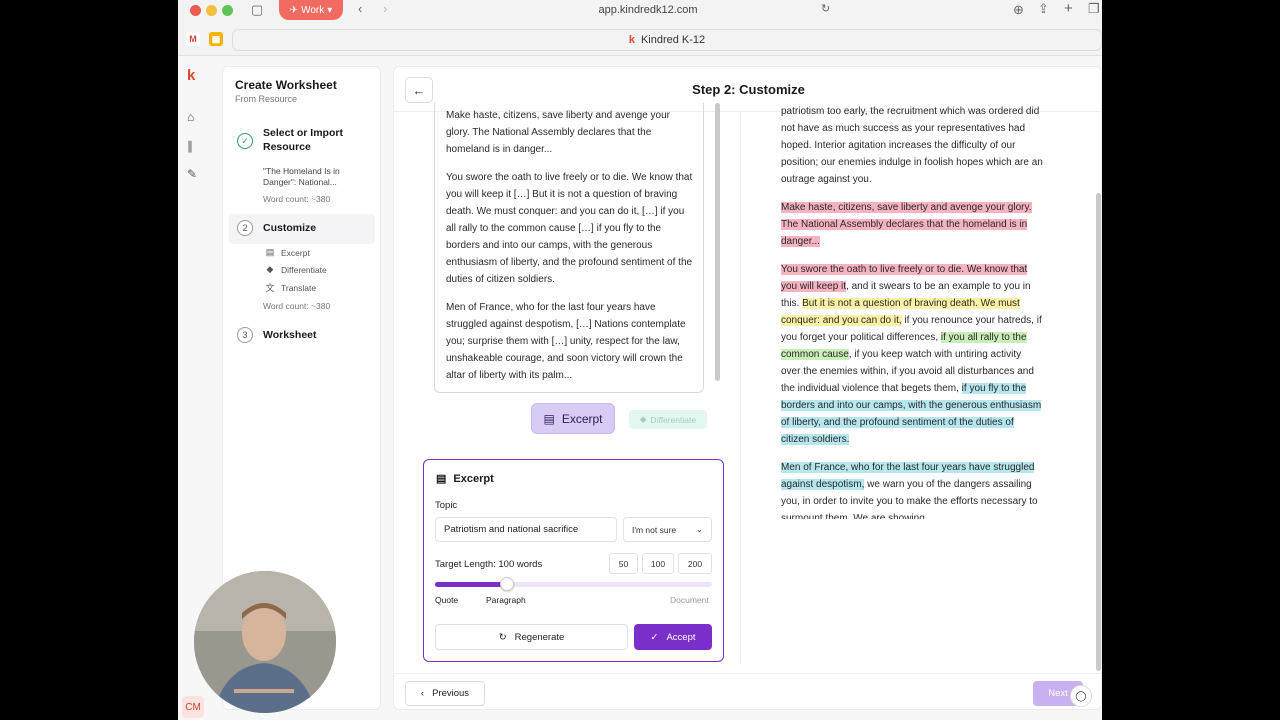 This screenshot has height=720, width=1280. Describe the element at coordinates (245, 141) in the screenshot. I see `step-1-check-icon: ✓` at that location.